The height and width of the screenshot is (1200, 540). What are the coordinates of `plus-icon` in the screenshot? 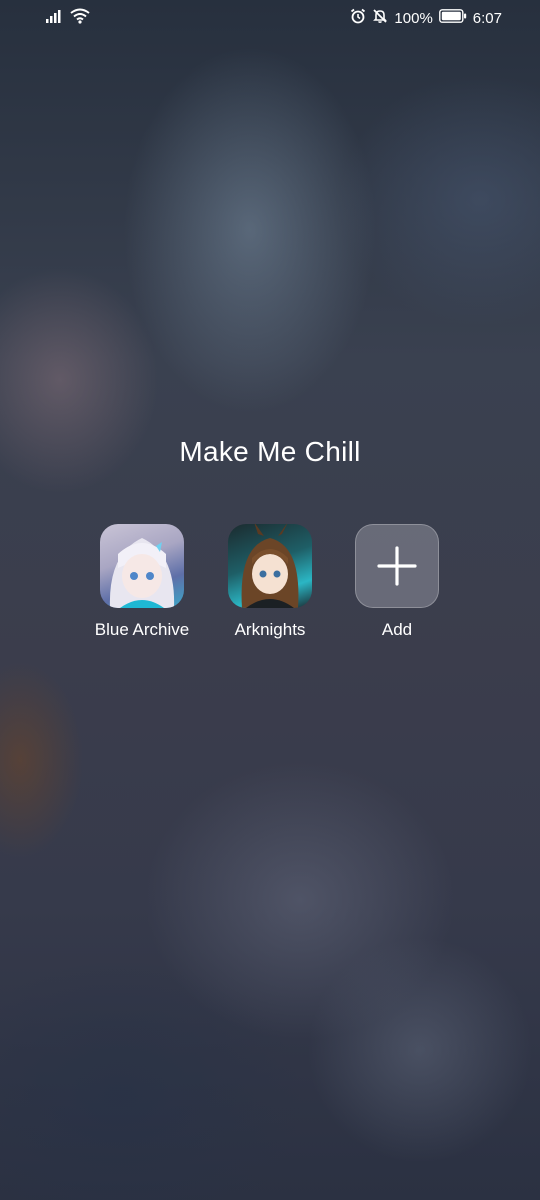 It's located at (397, 566).